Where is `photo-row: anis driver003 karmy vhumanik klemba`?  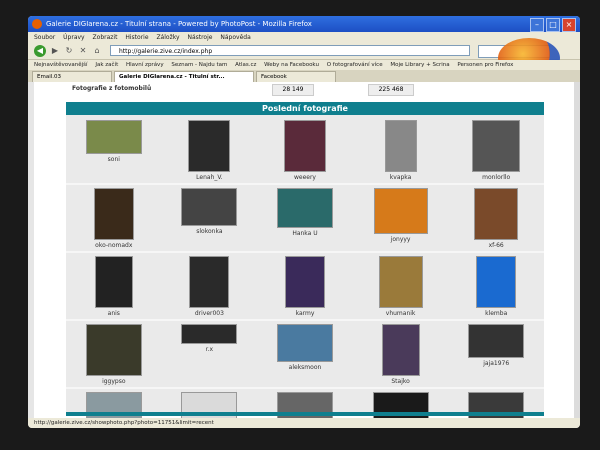
photo-row: anis driver003 karmy vhumanik klemba is located at coordinates (305, 287).